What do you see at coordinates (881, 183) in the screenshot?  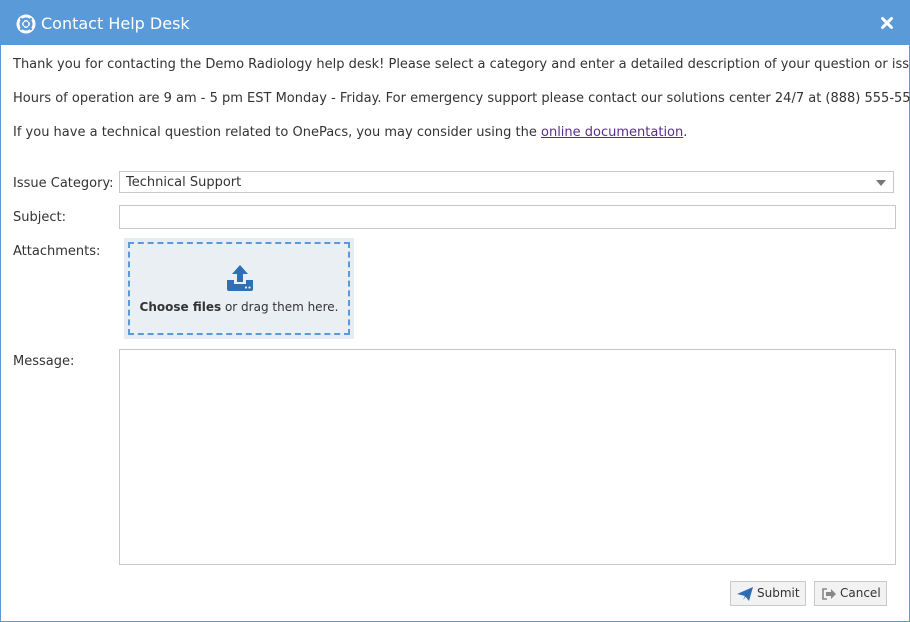 I see `chevron-down-icon` at bounding box center [881, 183].